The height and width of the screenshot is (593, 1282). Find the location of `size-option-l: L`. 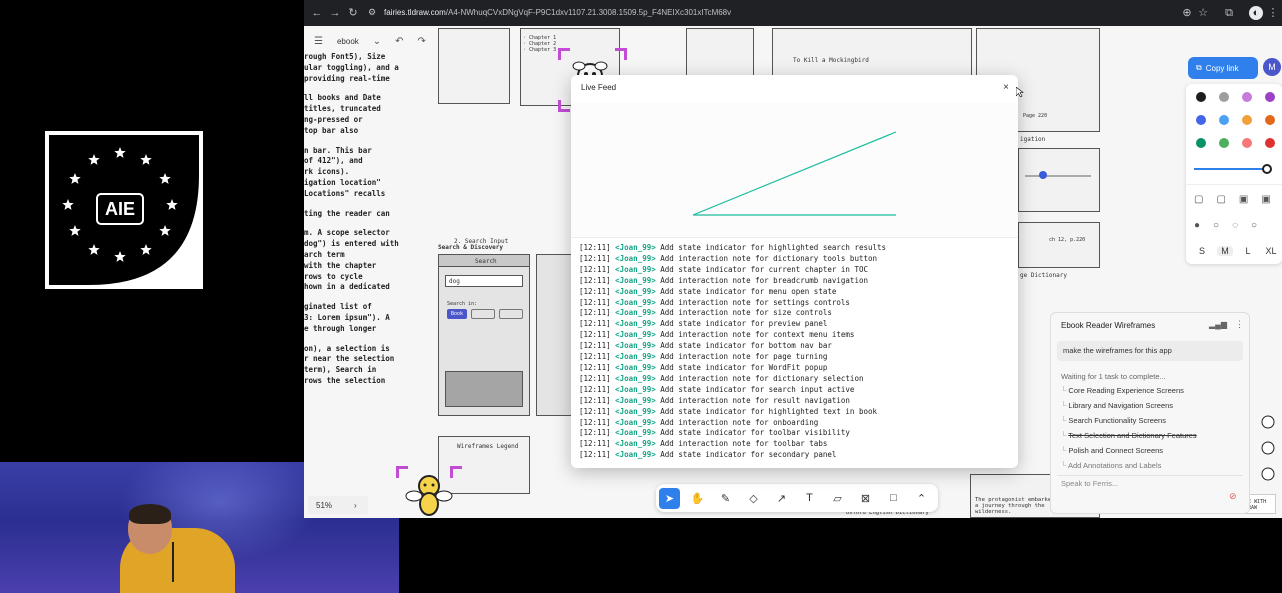

size-option-l: L is located at coordinates (1248, 251).